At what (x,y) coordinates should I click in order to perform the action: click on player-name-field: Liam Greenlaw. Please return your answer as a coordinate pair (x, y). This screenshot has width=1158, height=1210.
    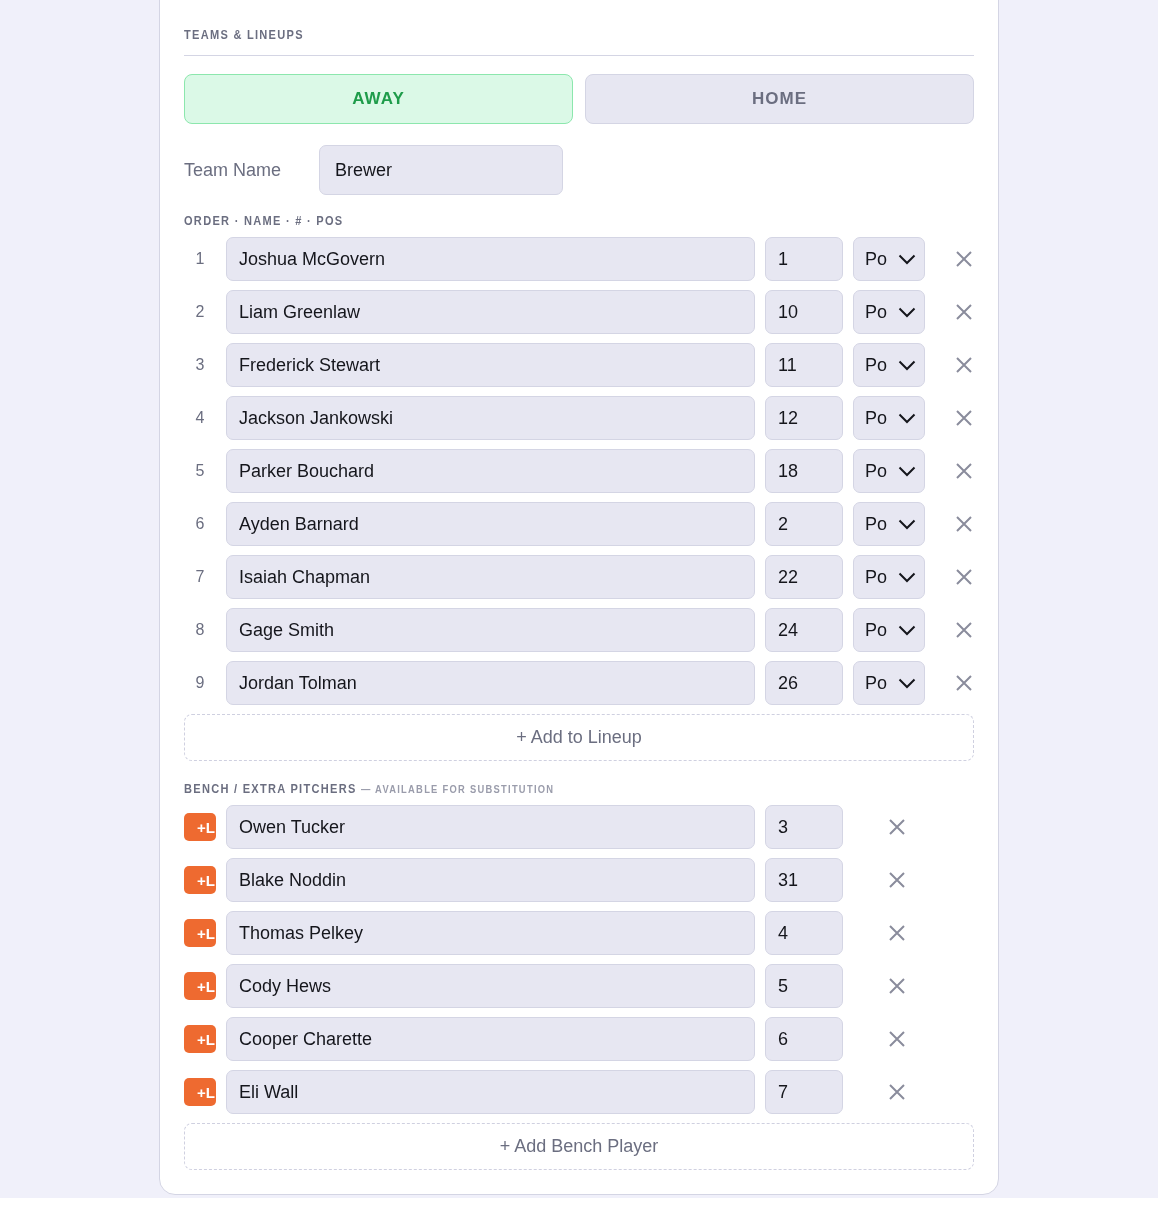
    Looking at the image, I should click on (490, 312).